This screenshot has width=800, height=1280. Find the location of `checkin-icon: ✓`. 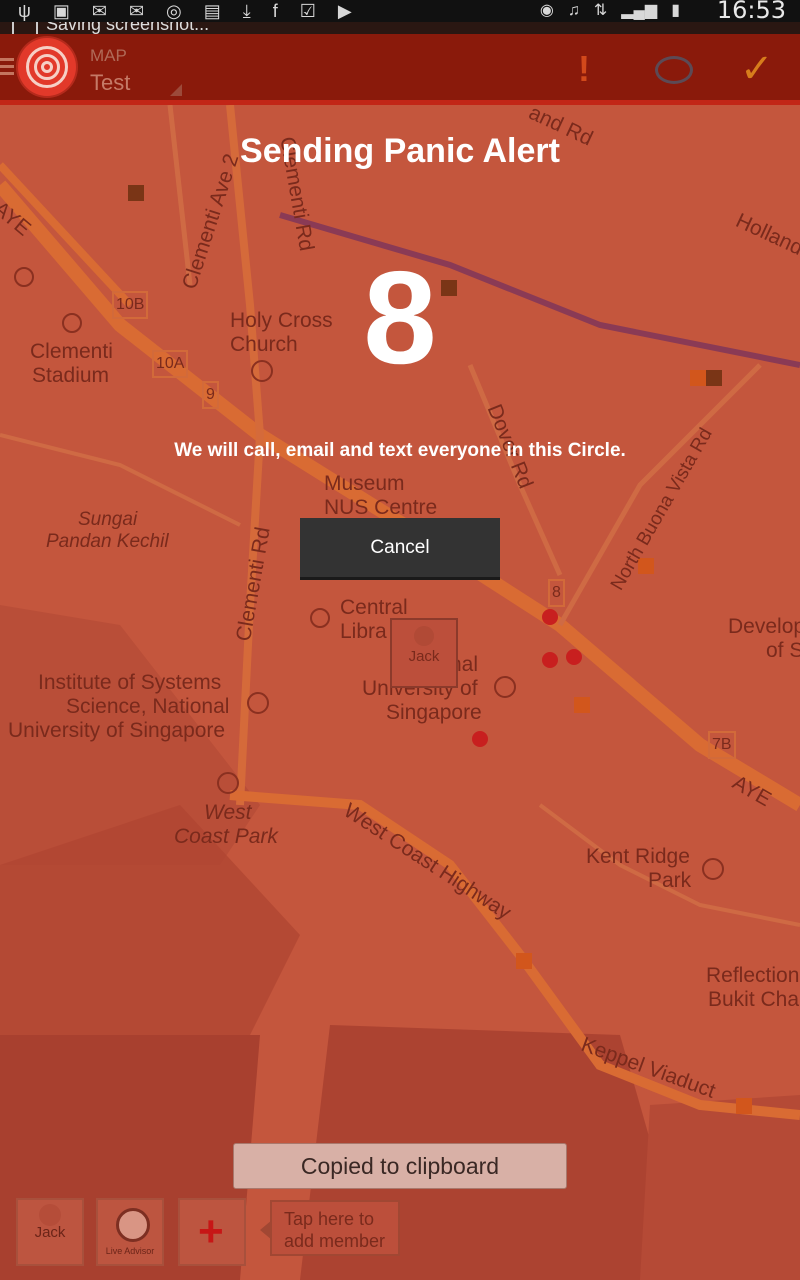

checkin-icon: ✓ is located at coordinates (757, 69).